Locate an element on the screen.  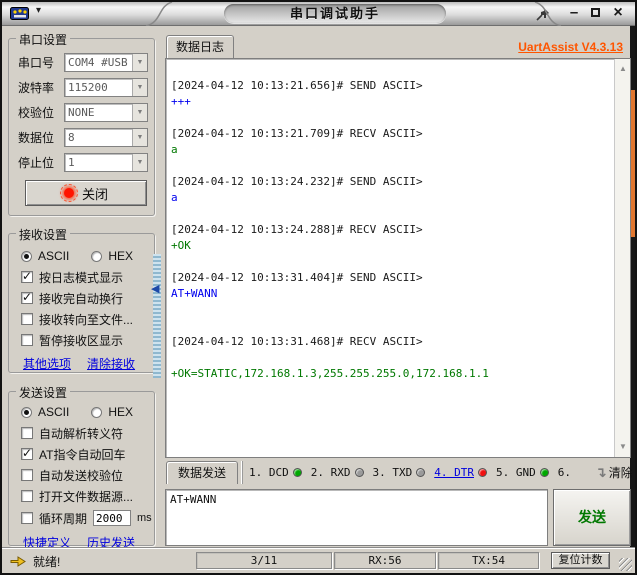
log-scrollbar: ▲ ▼ is located at coordinates (622, 258).